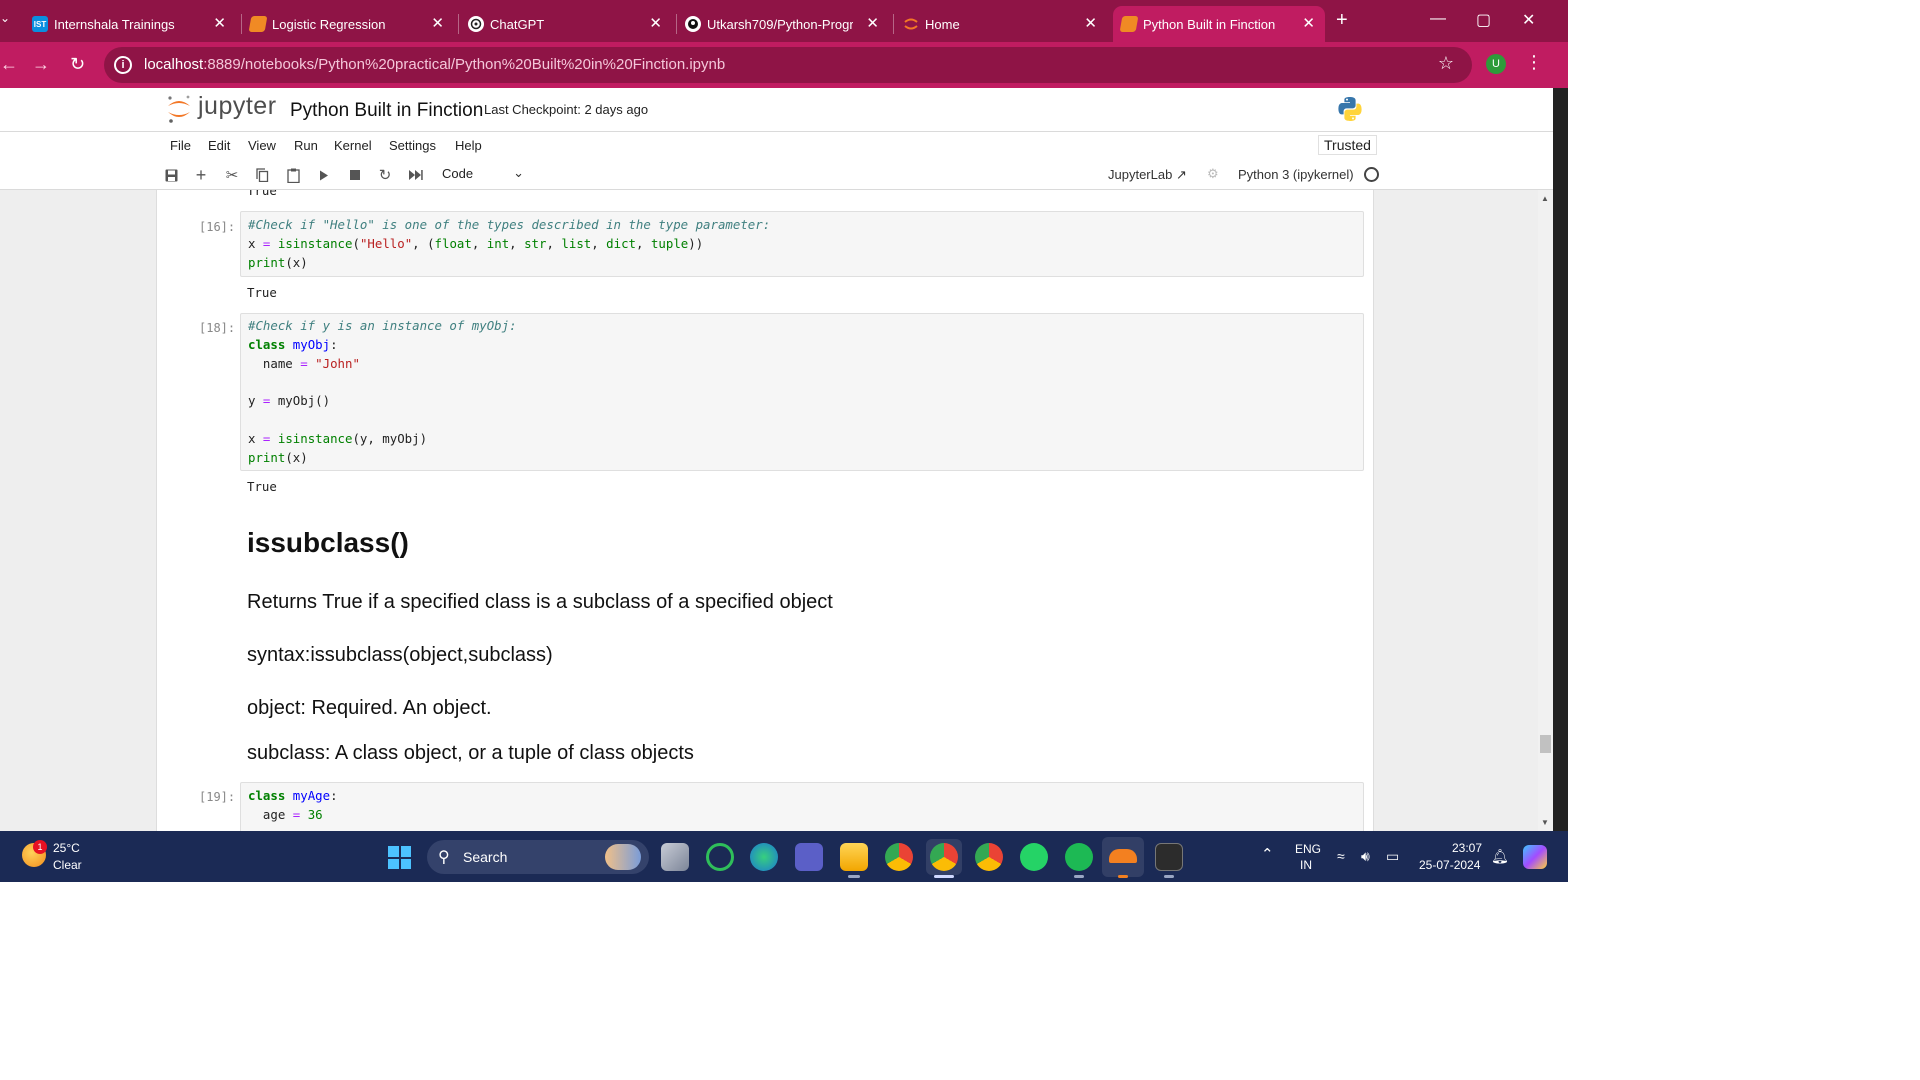 The width and height of the screenshot is (1920, 1080). What do you see at coordinates (232, 175) in the screenshot?
I see `cut-scissors-icon: ✂` at bounding box center [232, 175].